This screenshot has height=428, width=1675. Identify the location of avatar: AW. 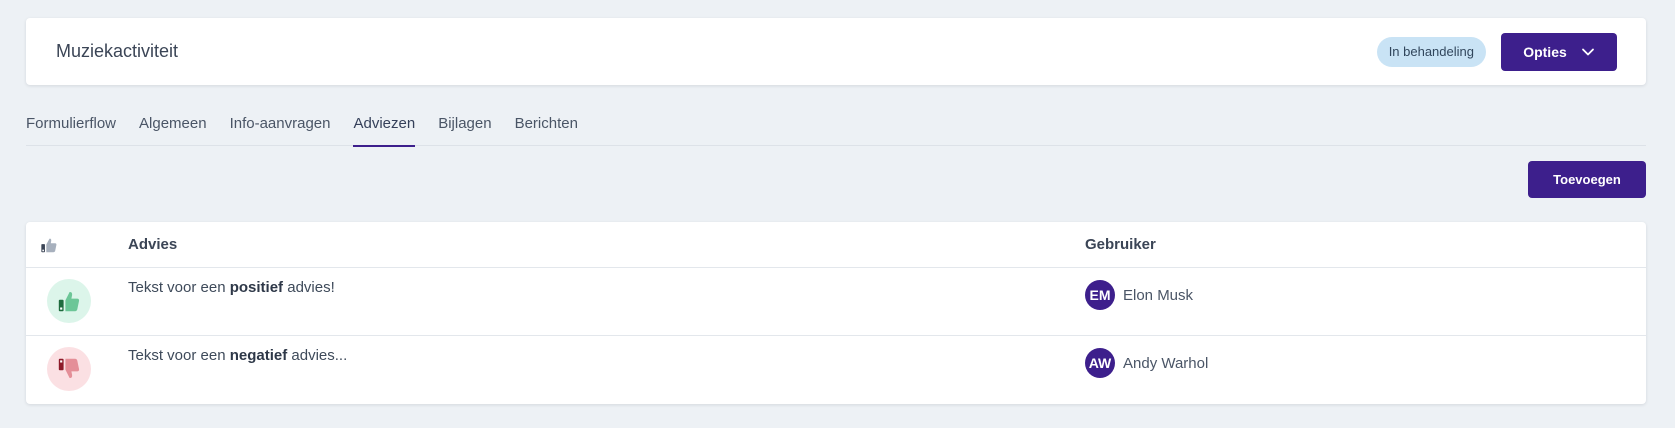
(1100, 363).